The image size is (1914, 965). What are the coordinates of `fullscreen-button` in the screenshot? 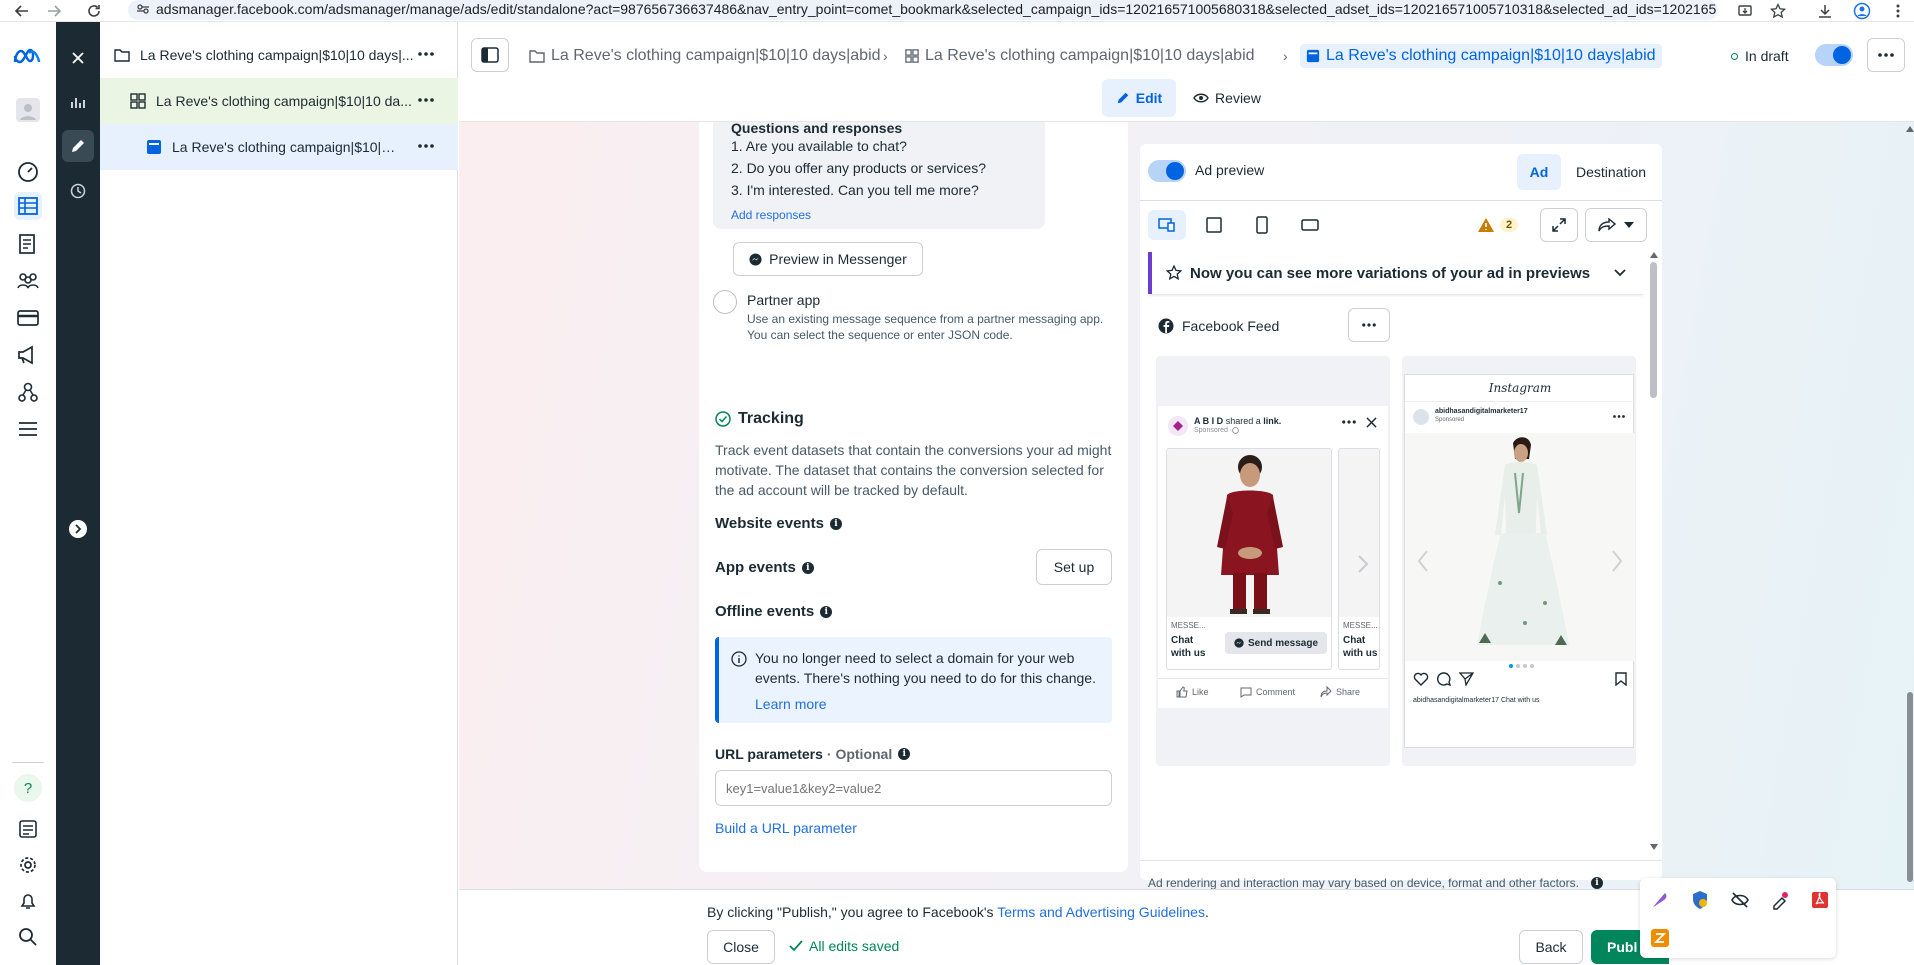 It's located at (1559, 225).